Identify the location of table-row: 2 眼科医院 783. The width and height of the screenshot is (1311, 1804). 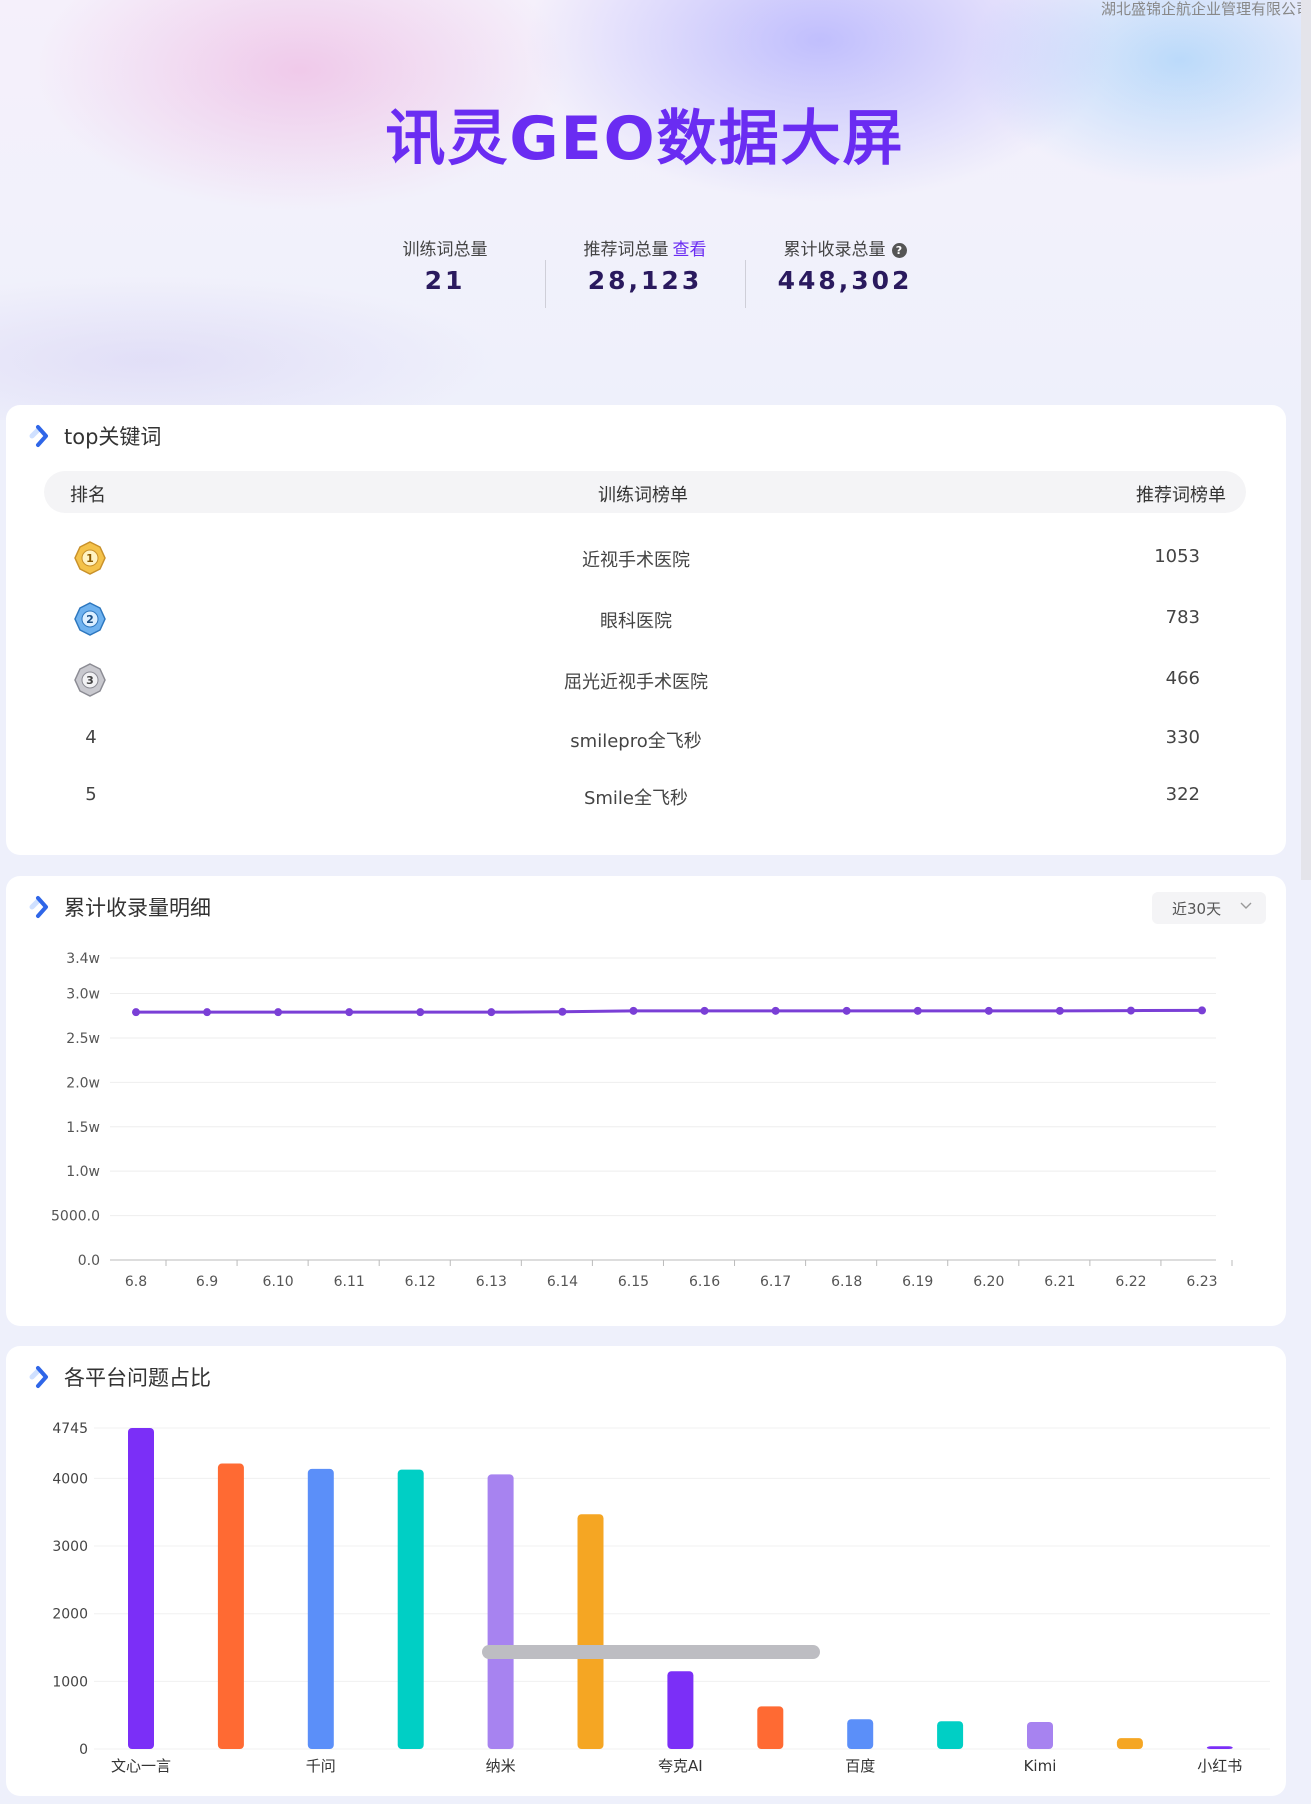
(646, 619).